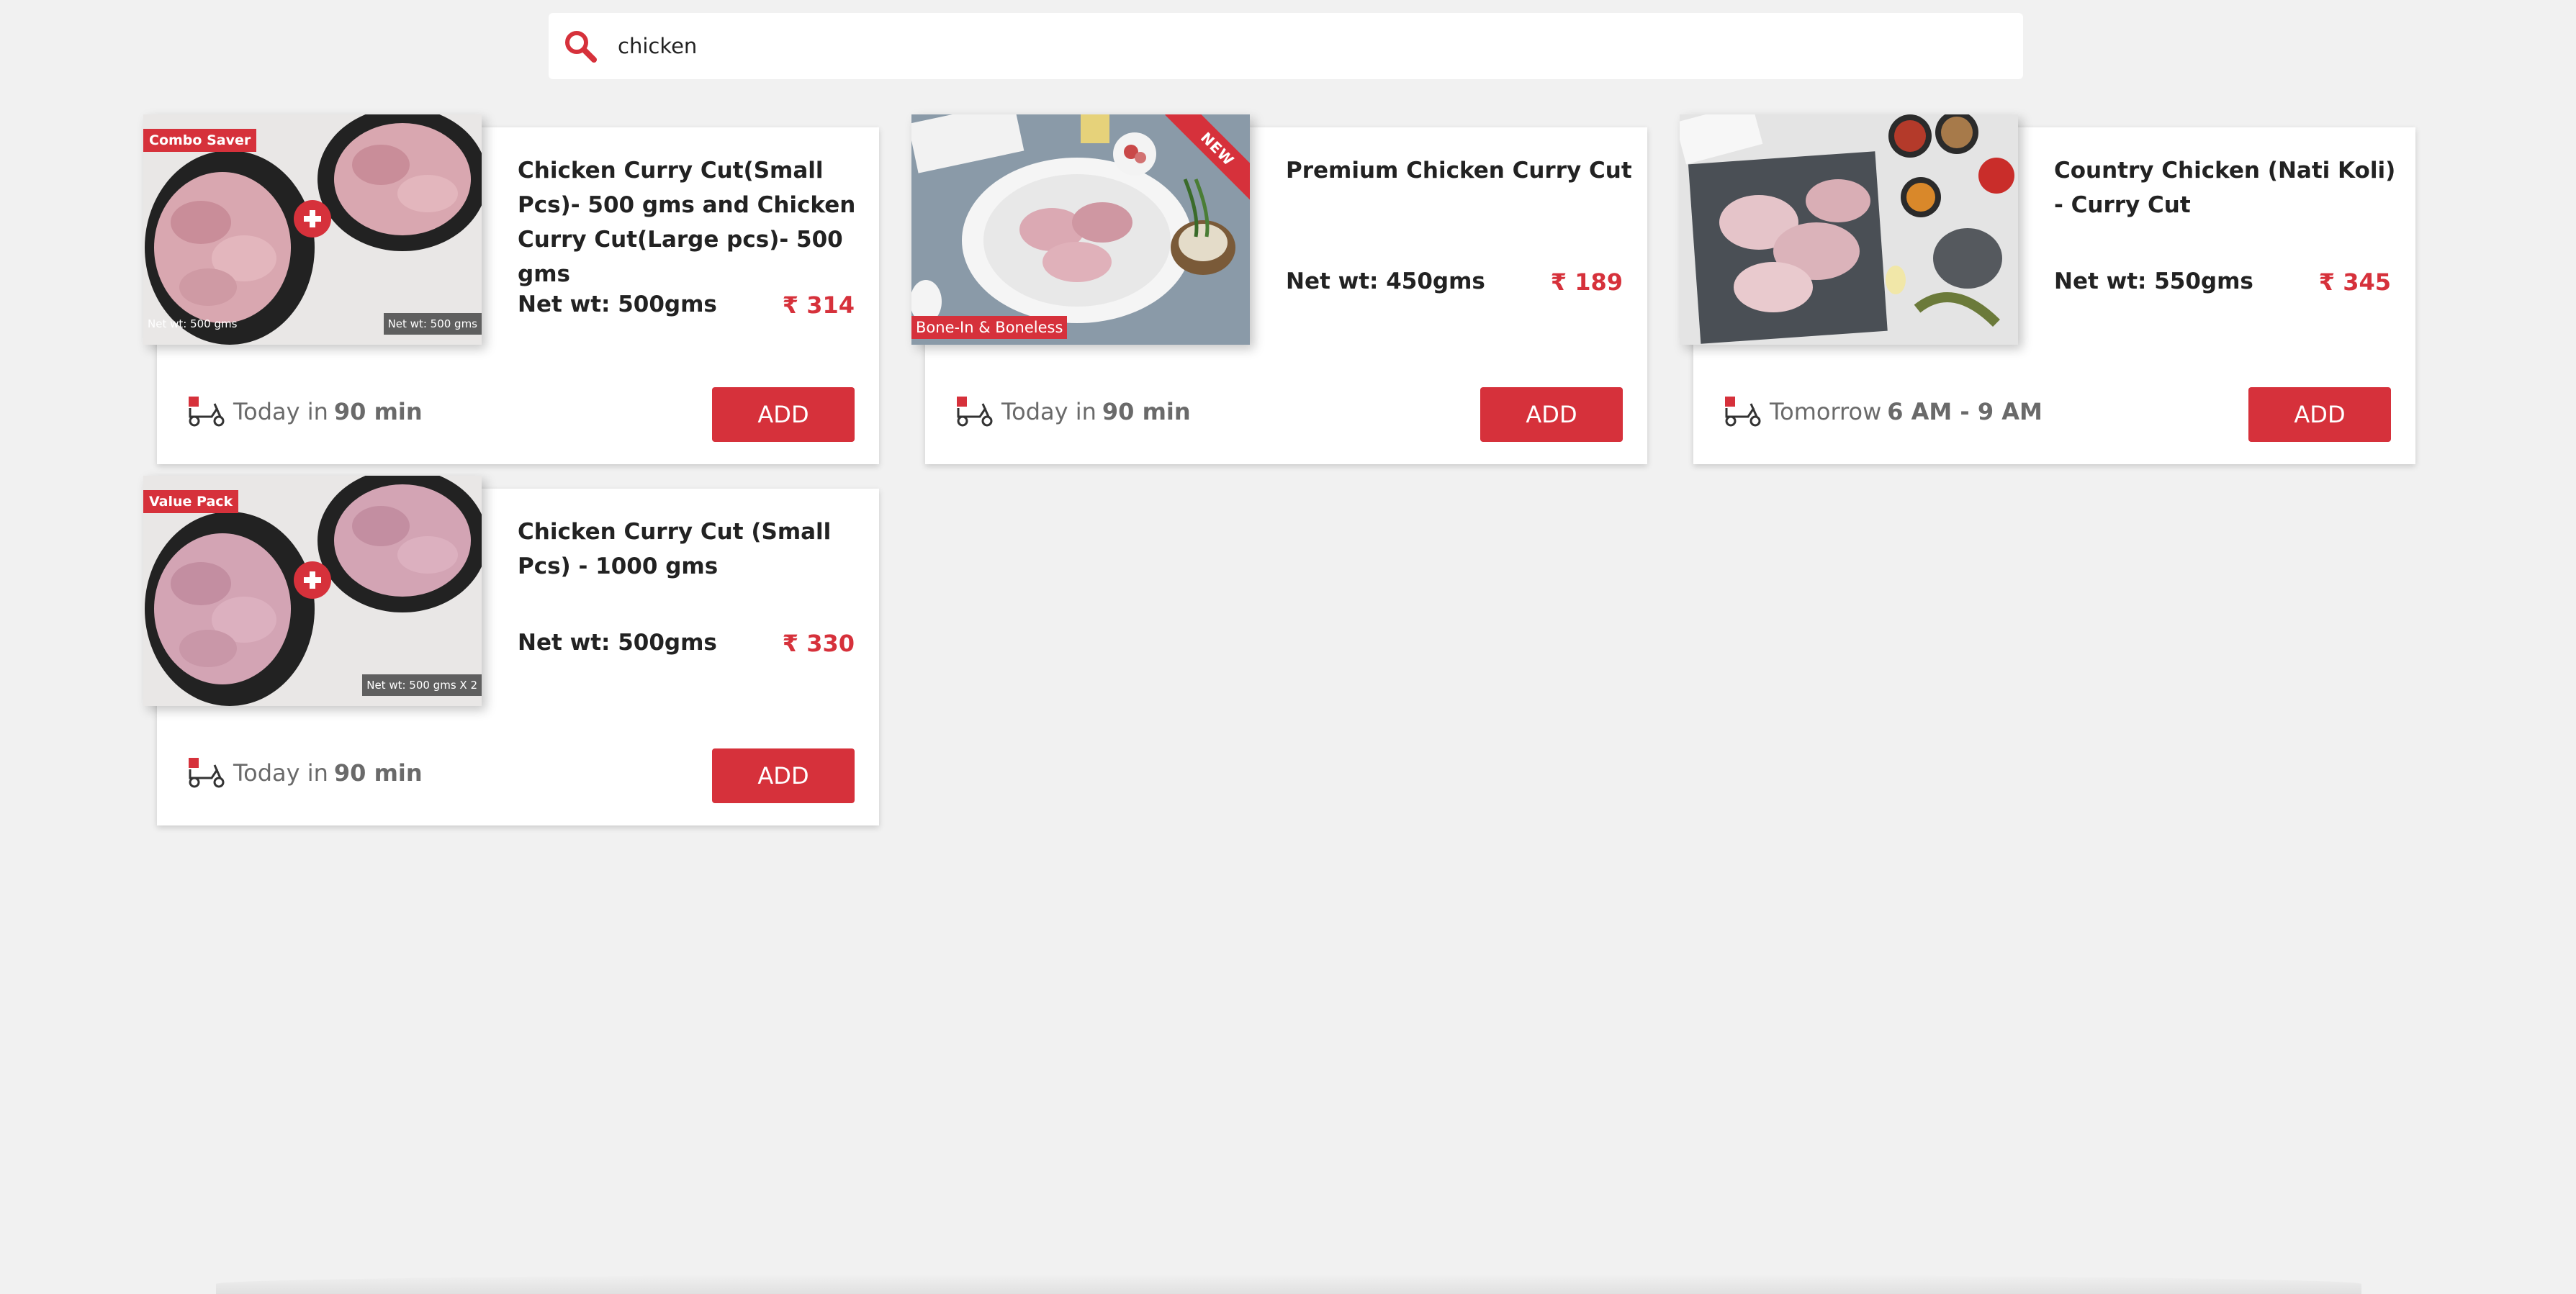 This screenshot has height=1294, width=2576. I want to click on product-image: Value Pack Net wt: 500 gms X 2, so click(312, 591).